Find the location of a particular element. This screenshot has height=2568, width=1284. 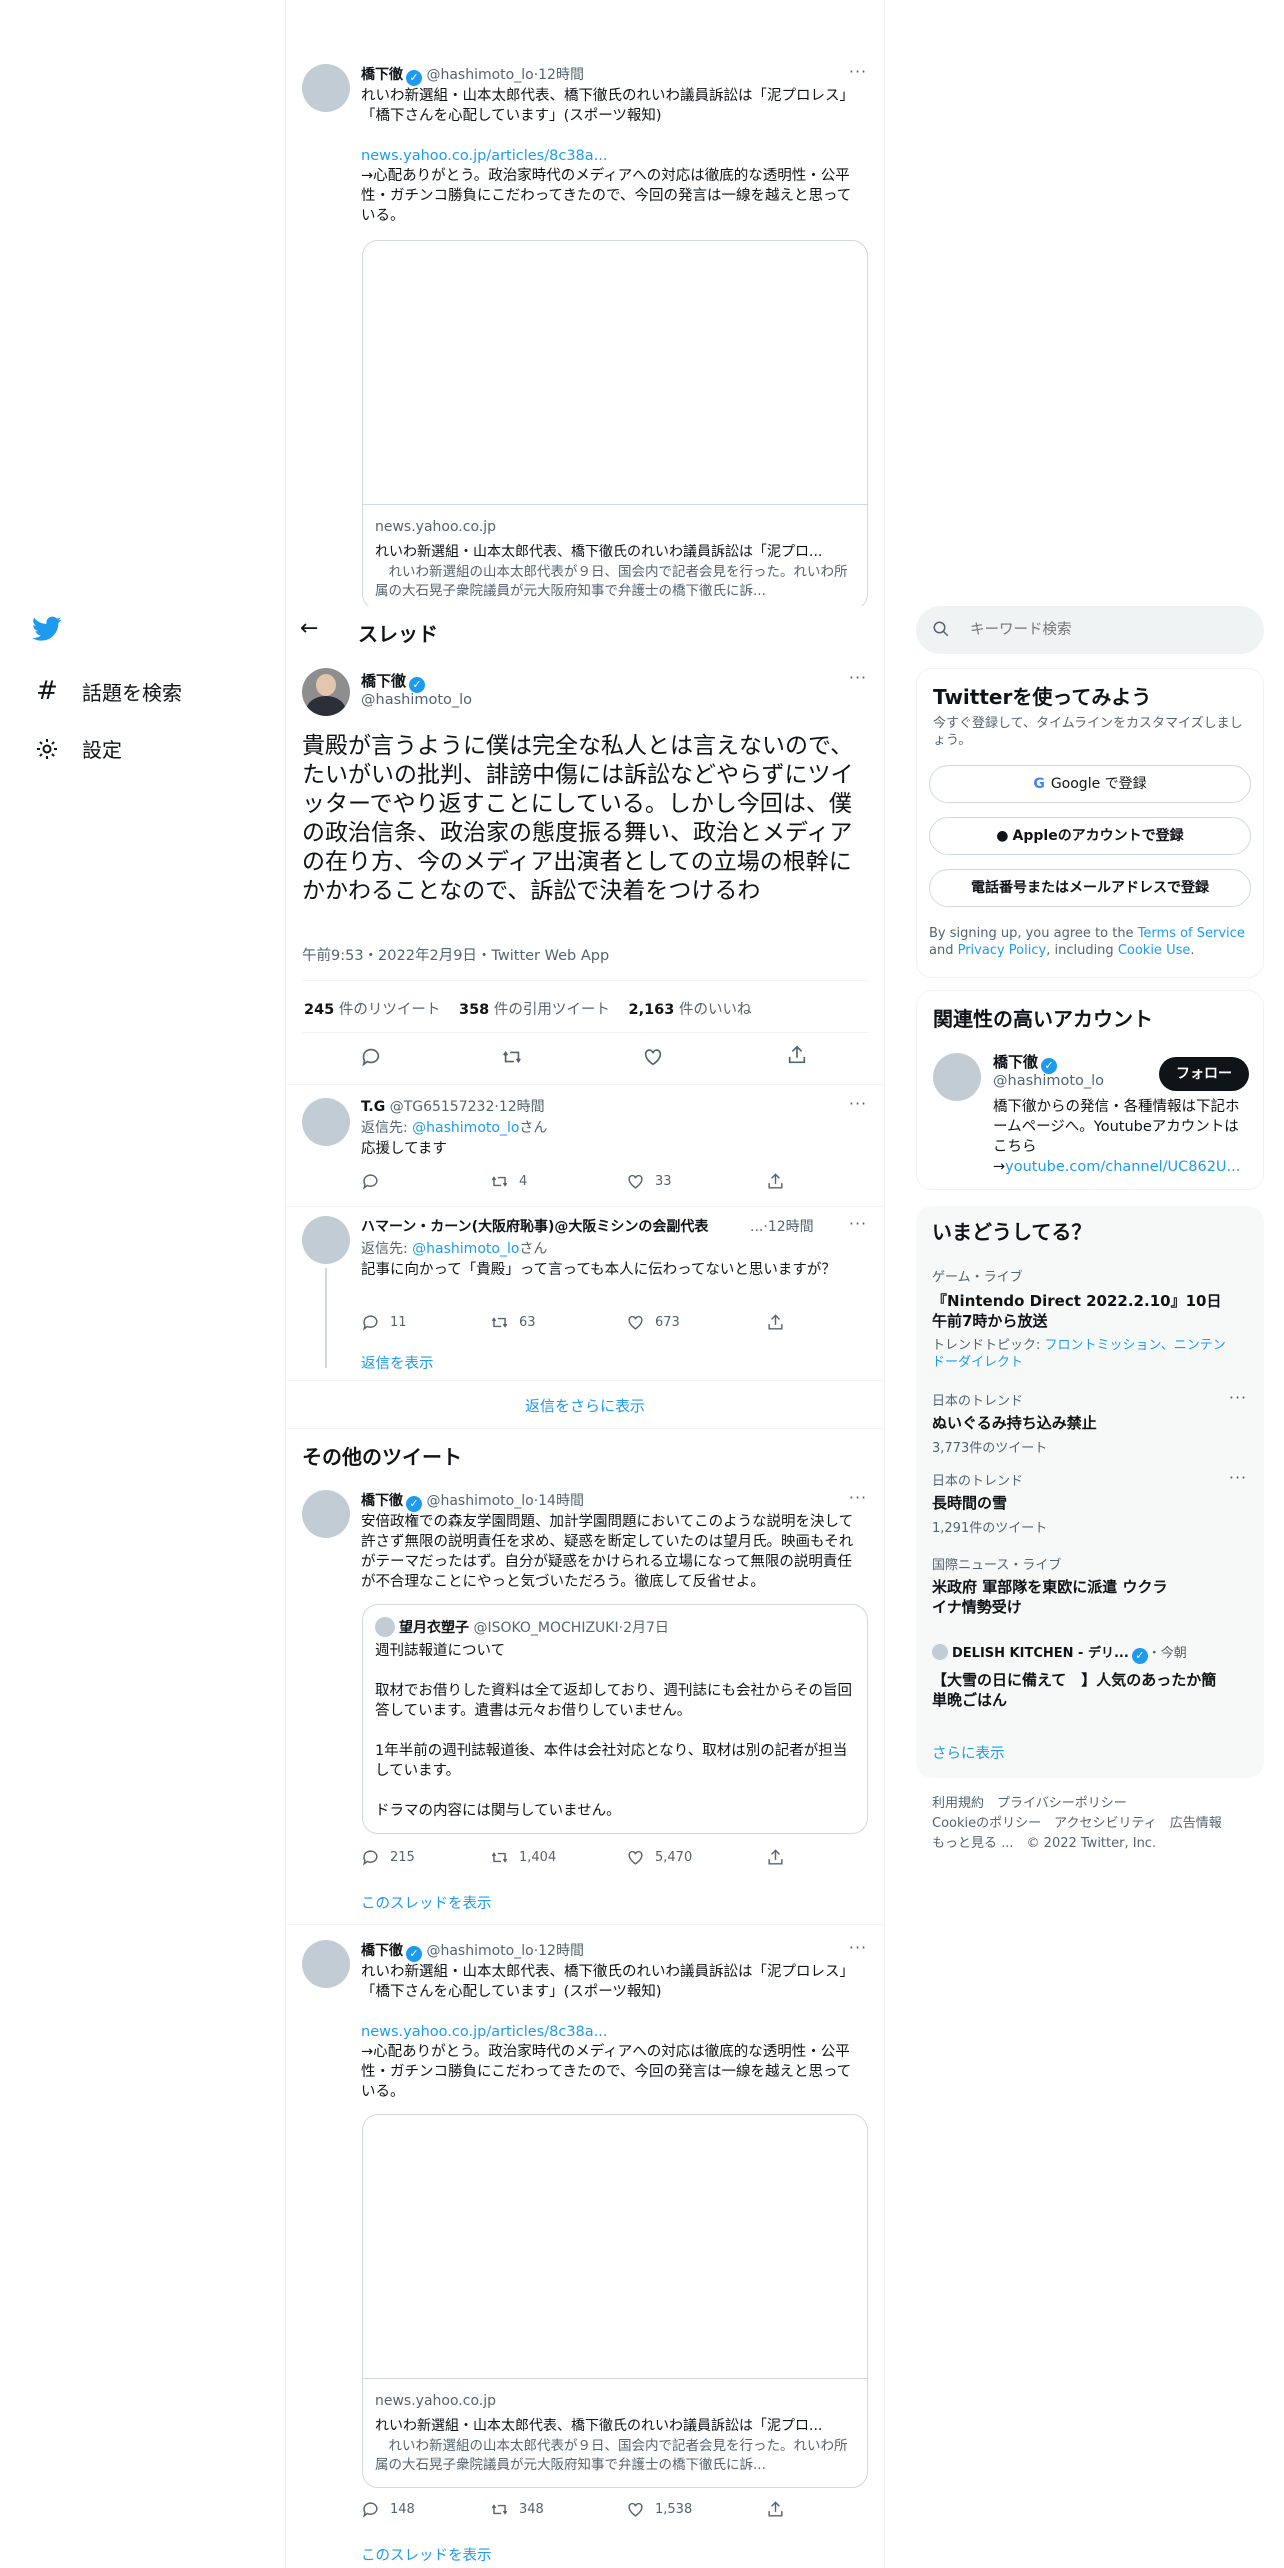

related-name-row: 橋下徹 ✓ is located at coordinates (1025, 1062).